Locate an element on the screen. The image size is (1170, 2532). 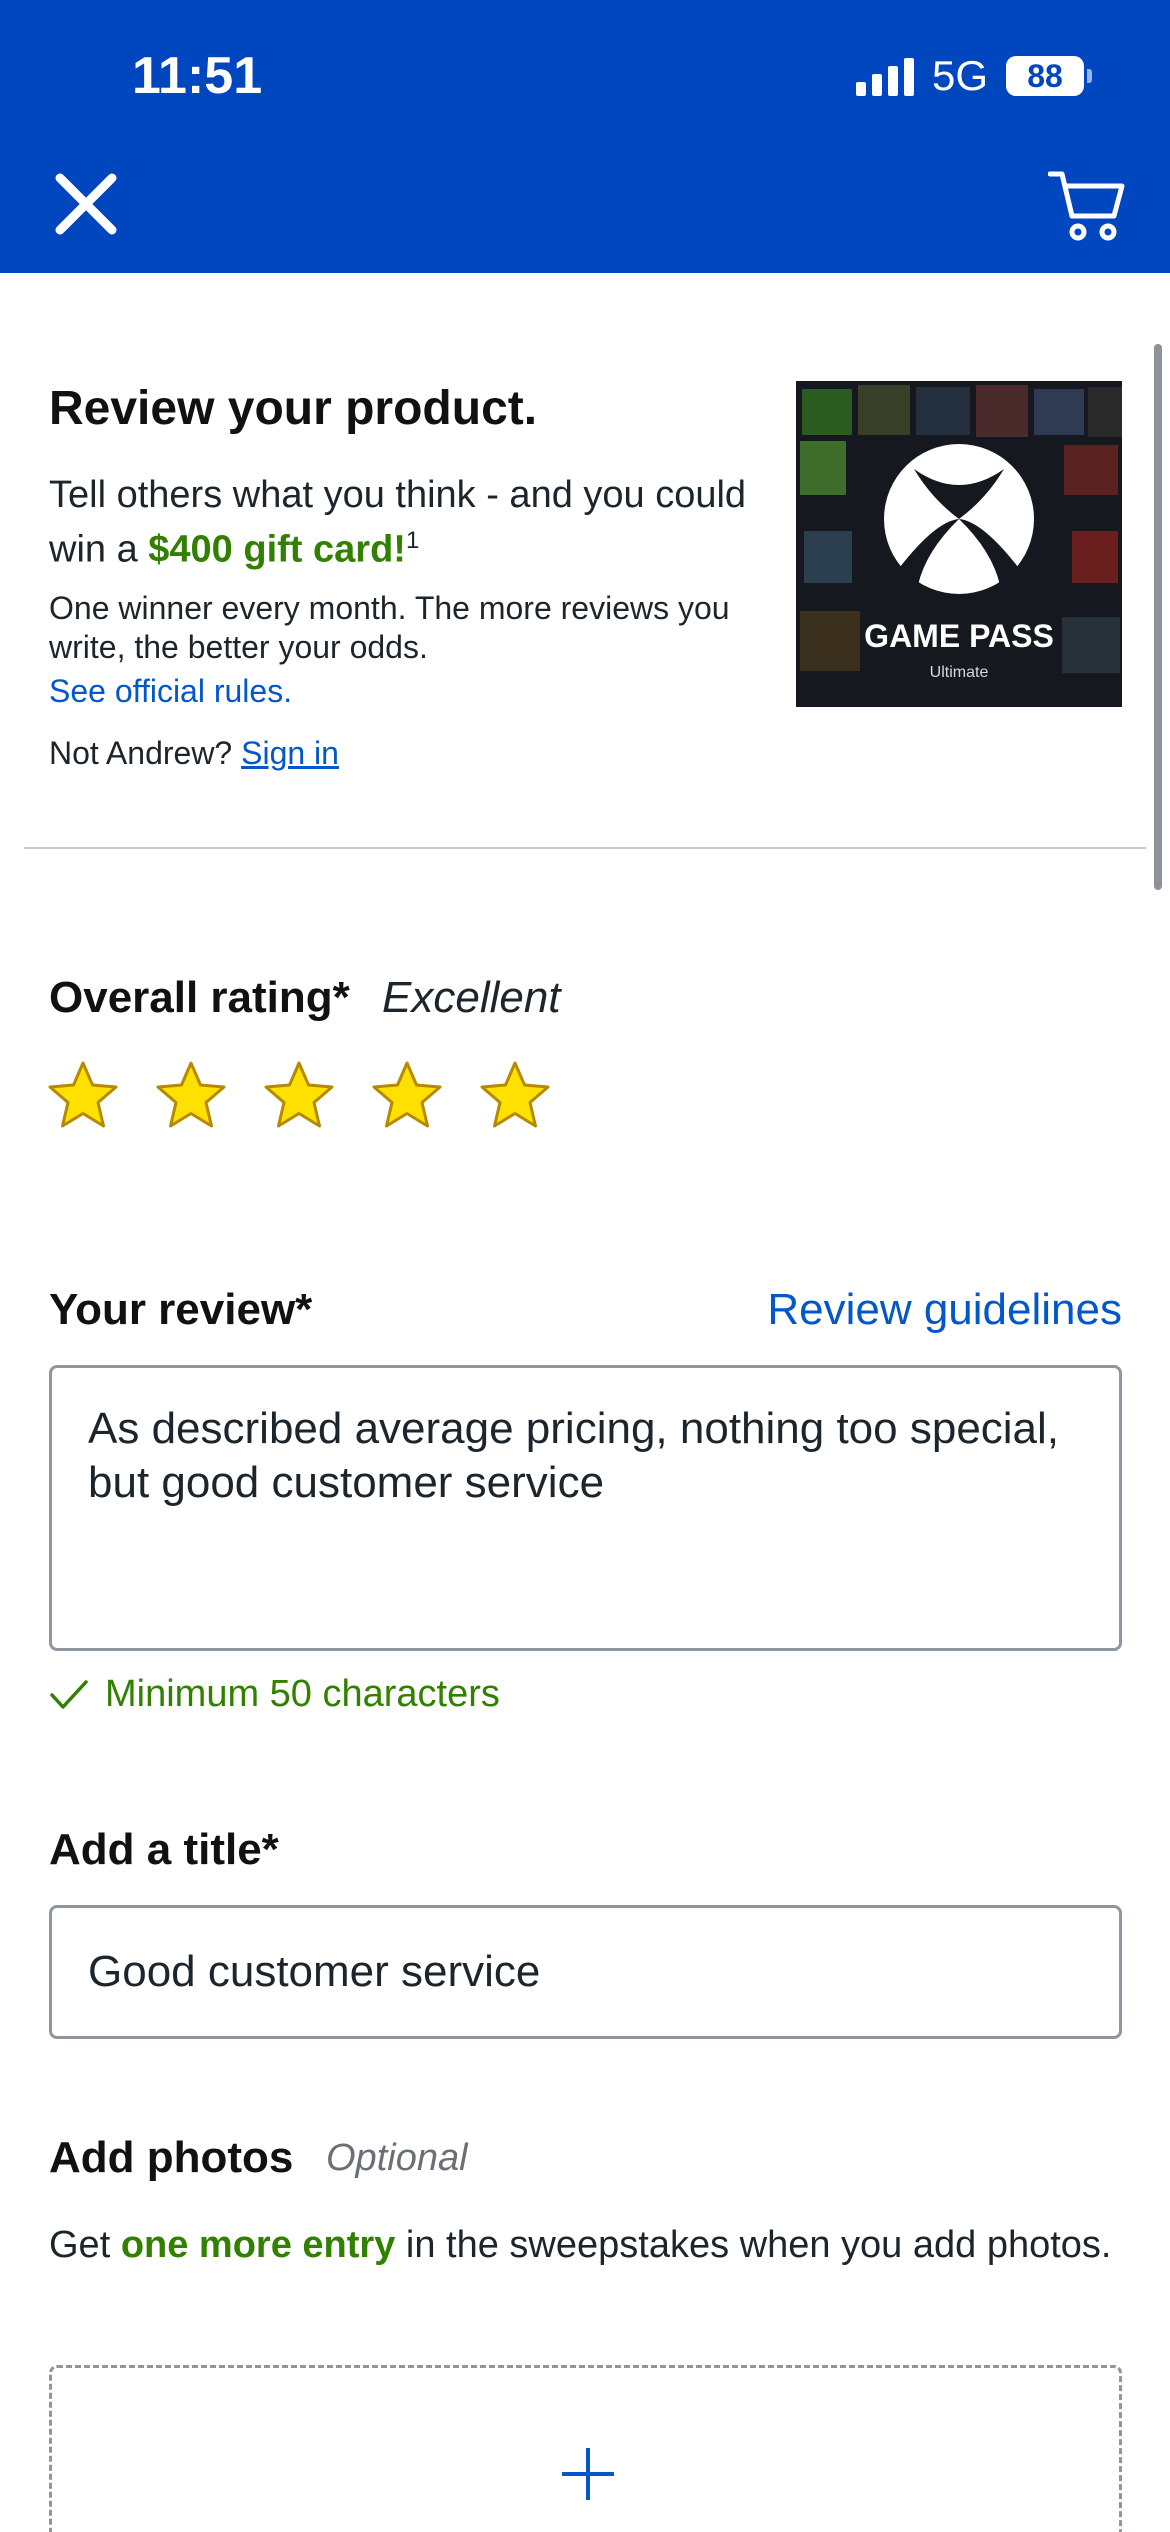
title-label: Add a title* is located at coordinates (164, 1849).